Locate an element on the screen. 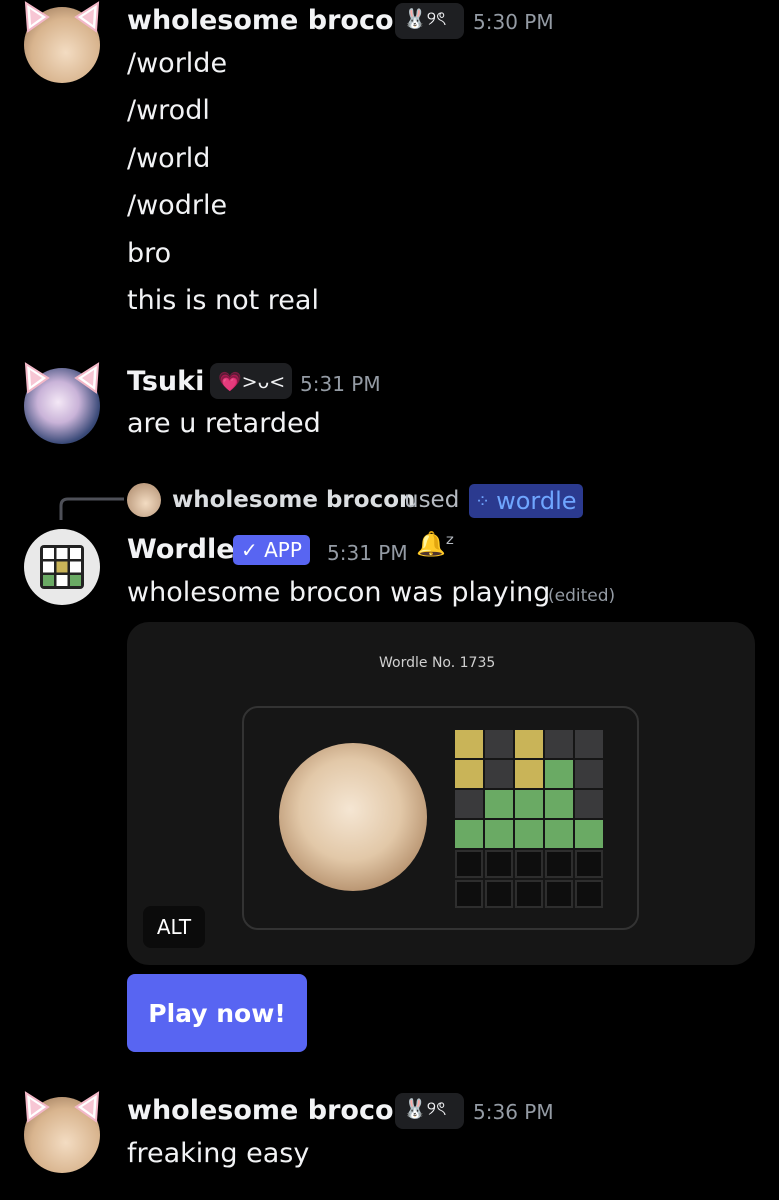 The height and width of the screenshot is (1200, 779). avatar-wordle is located at coordinates (62, 567).